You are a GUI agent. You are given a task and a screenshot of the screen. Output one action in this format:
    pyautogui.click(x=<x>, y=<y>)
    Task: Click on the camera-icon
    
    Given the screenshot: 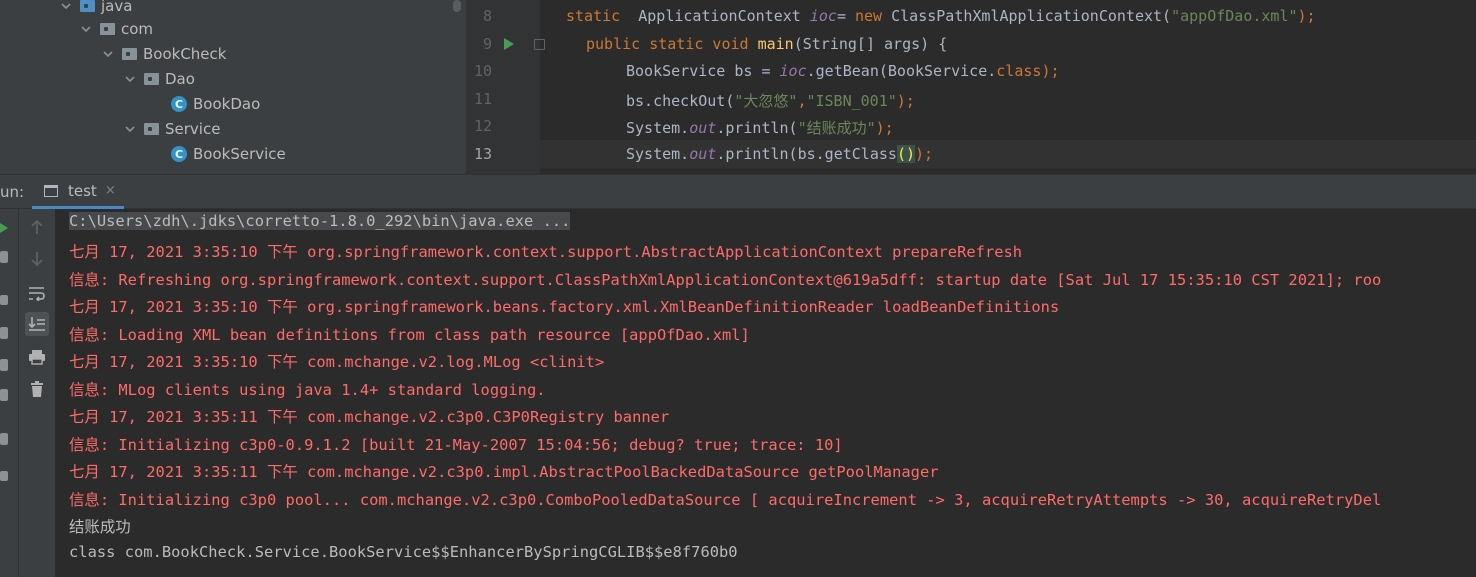 What is the action you would take?
    pyautogui.click(x=4, y=333)
    